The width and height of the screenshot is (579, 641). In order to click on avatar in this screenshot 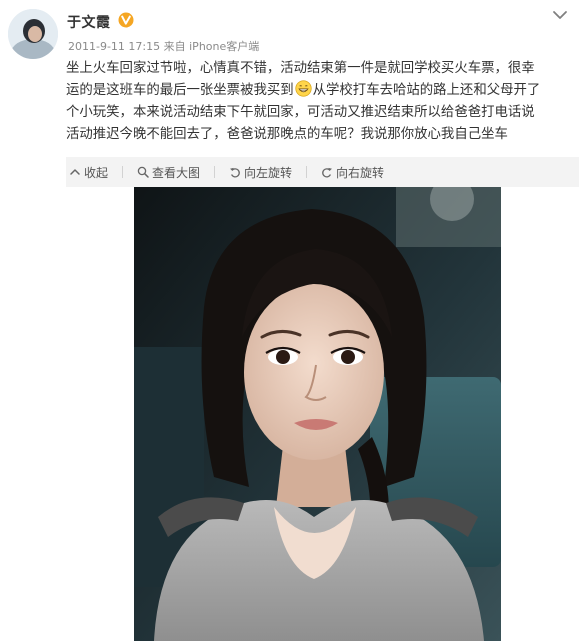, I will do `click(33, 34)`.